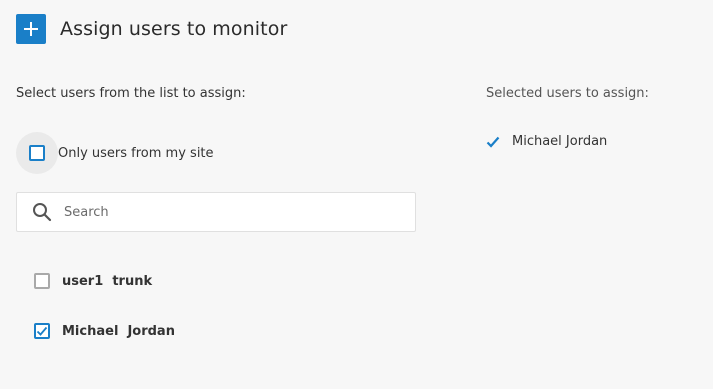 The width and height of the screenshot is (713, 389). I want to click on selected-users-section: Selected users to assign: Michael Jordan, so click(596, 117).